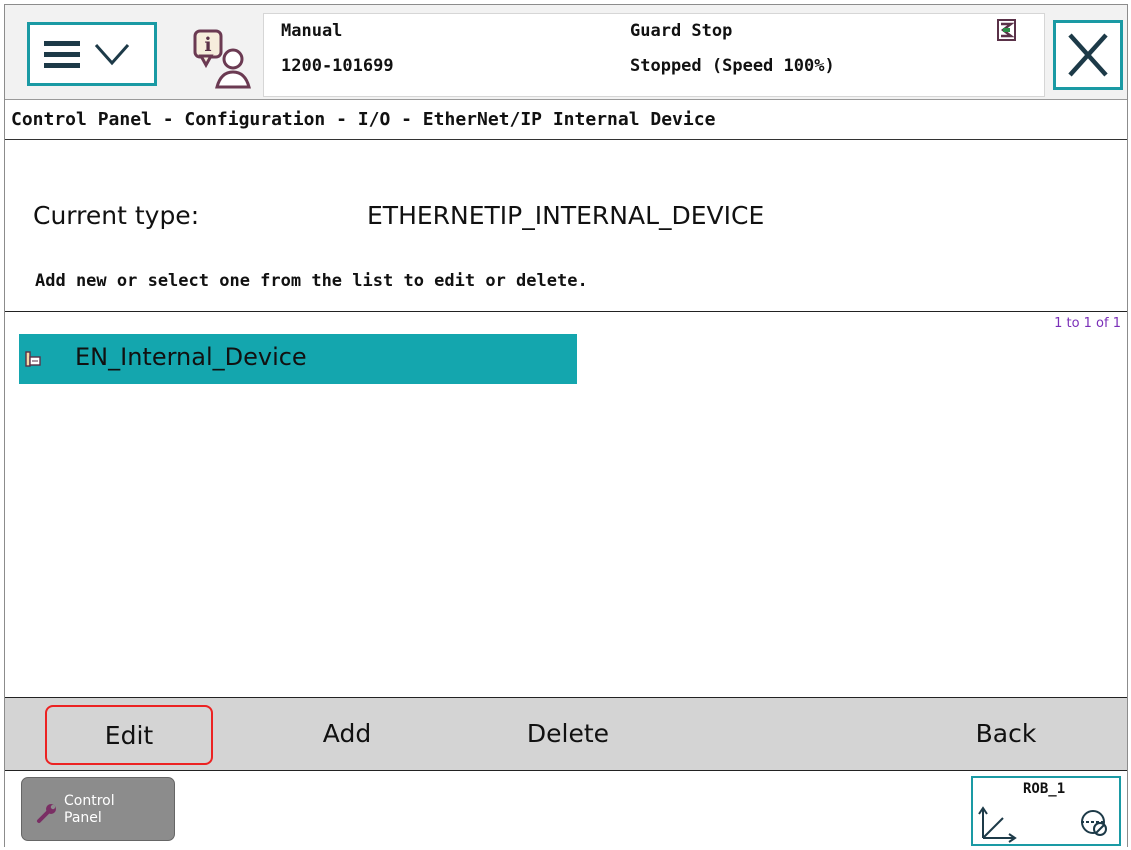 This screenshot has width=1131, height=850. Describe the element at coordinates (337, 66) in the screenshot. I see `system-name: 1200-101699` at that location.